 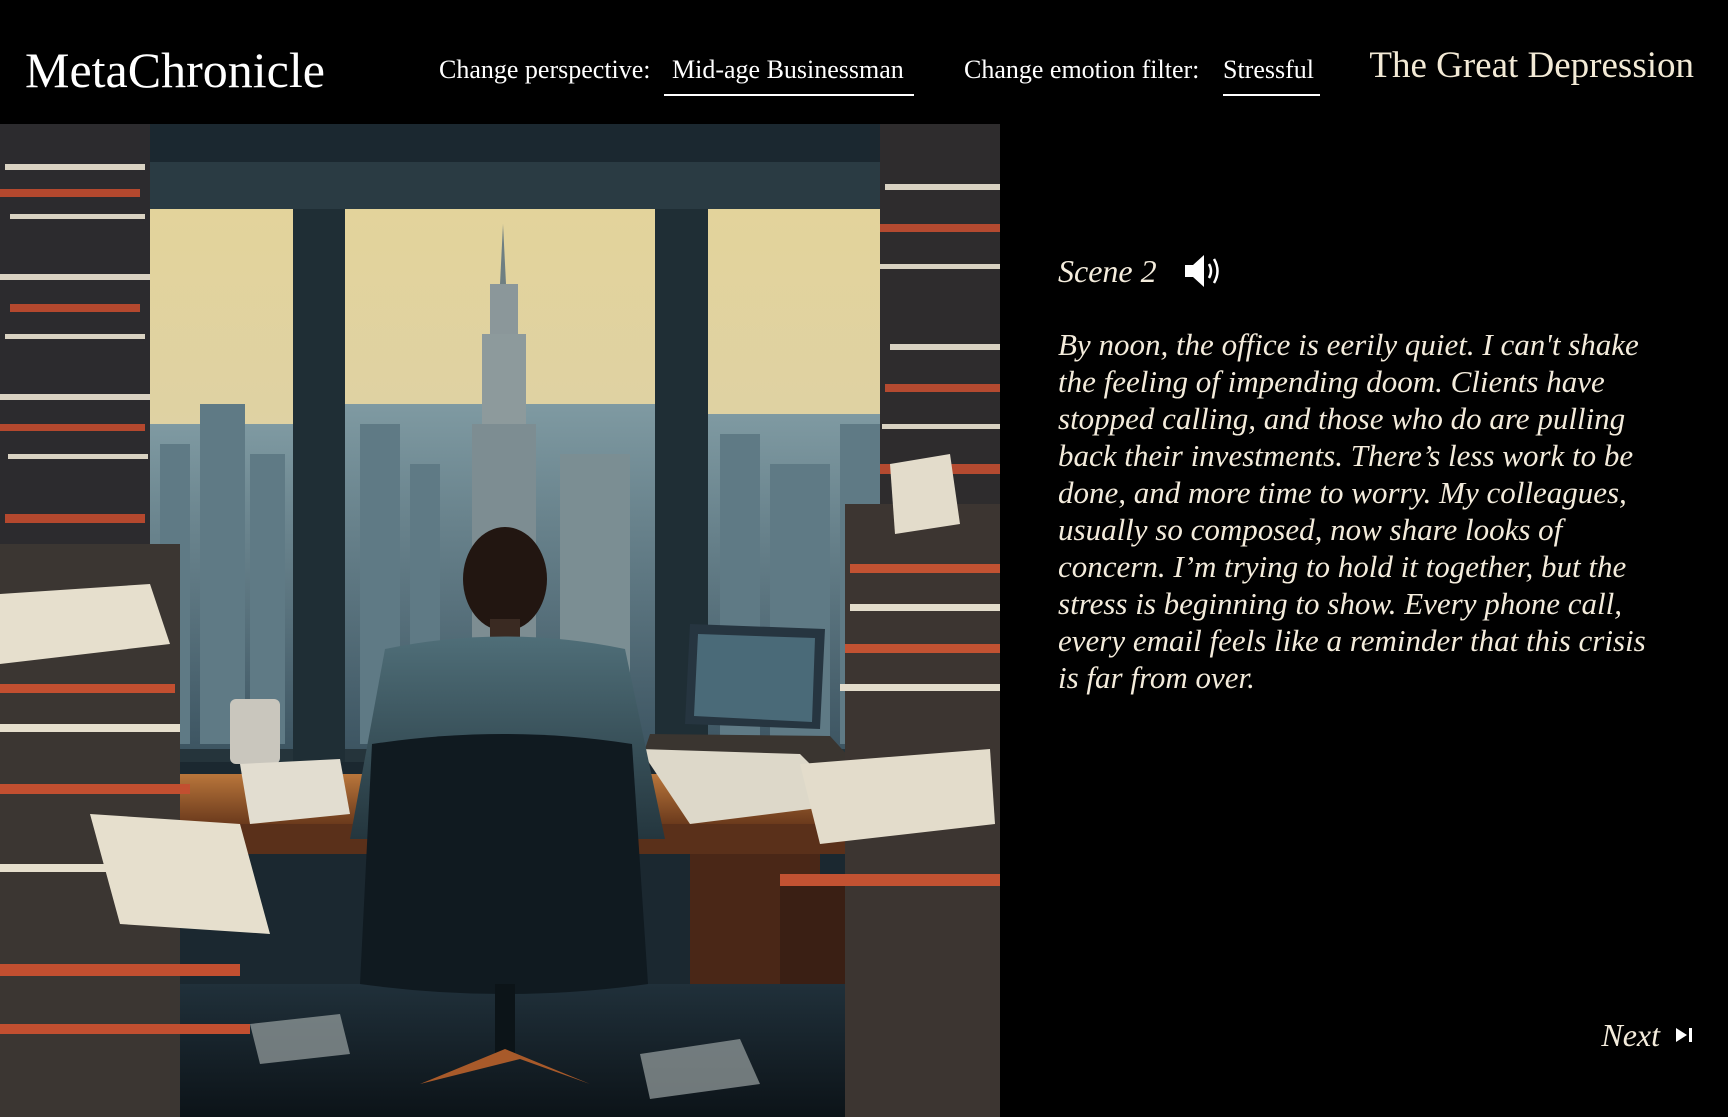 I want to click on perspective-selector: Mid-age Businessman, so click(x=789, y=75).